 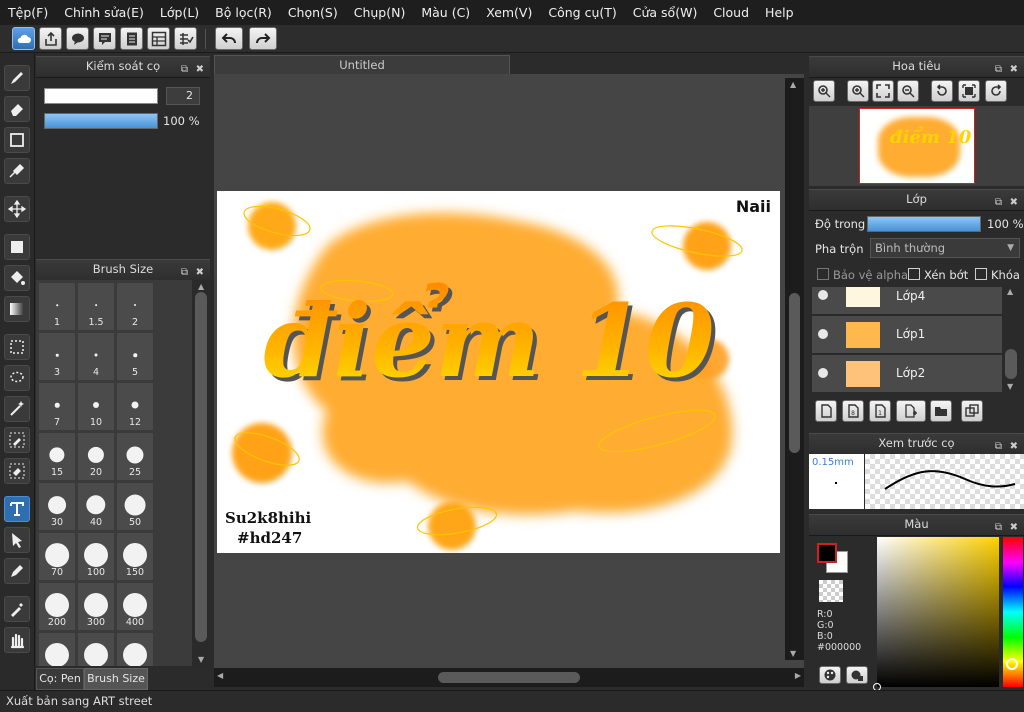 What do you see at coordinates (243, 12) in the screenshot?
I see `menu-filter: Bộ lọc(R)` at bounding box center [243, 12].